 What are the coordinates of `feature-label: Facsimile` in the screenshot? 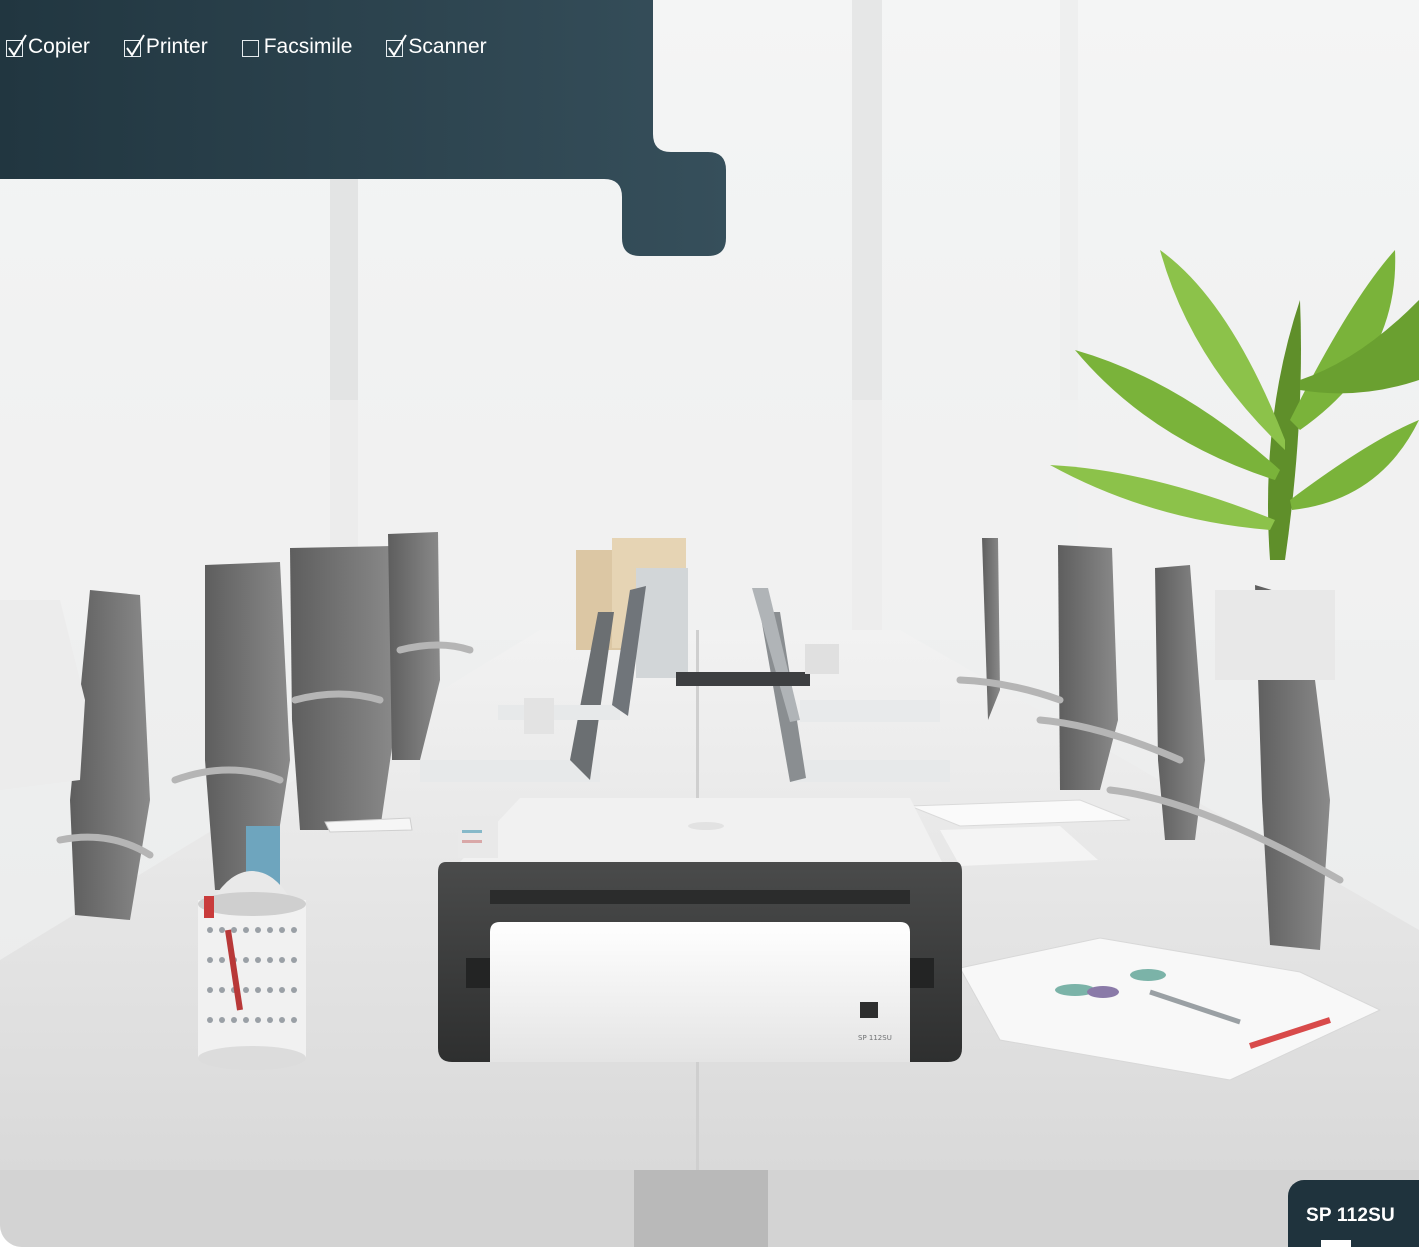 It's located at (308, 46).